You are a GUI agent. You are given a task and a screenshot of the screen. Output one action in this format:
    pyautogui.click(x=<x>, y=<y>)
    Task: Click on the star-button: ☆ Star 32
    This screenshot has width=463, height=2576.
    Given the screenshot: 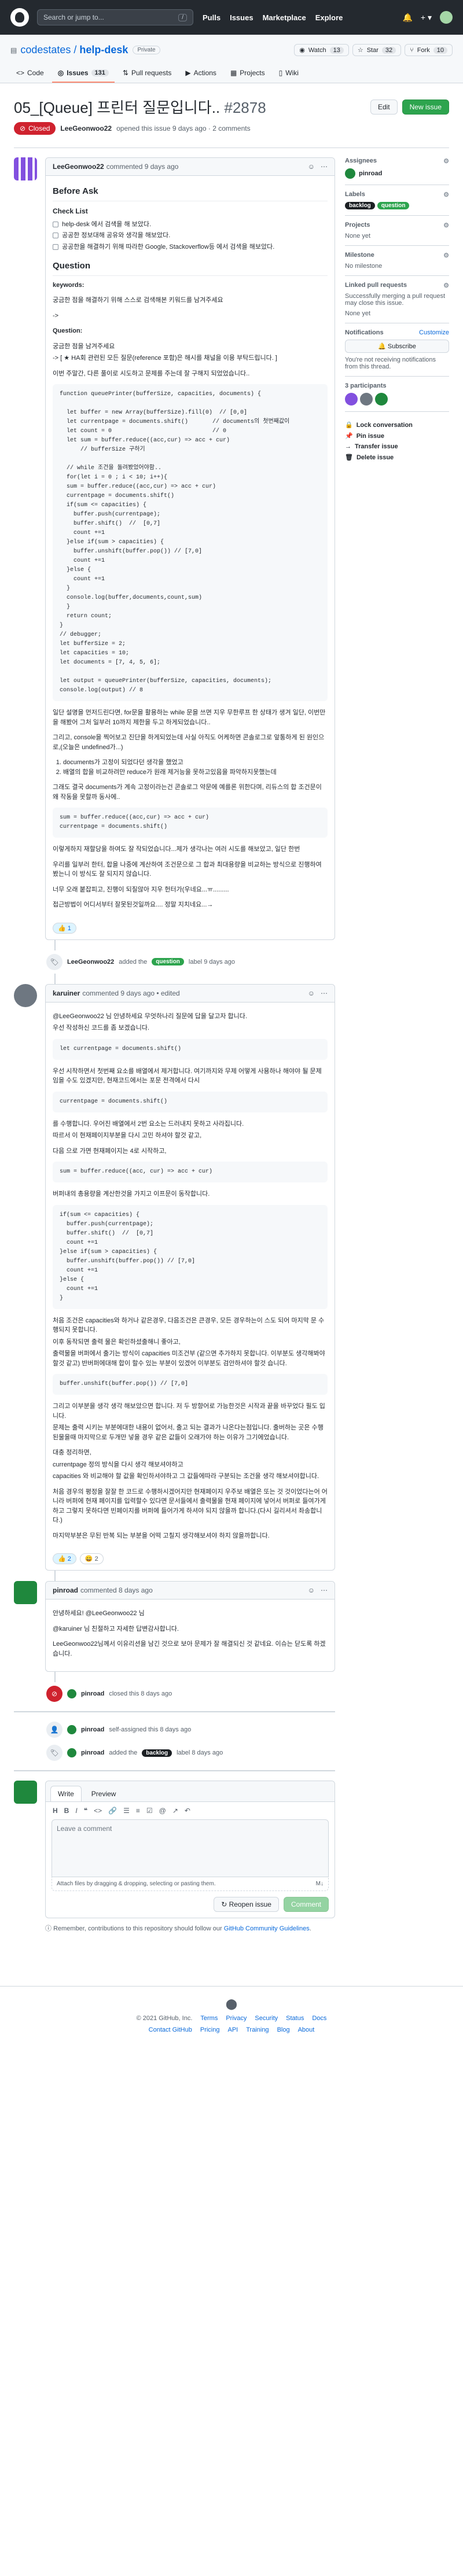 What is the action you would take?
    pyautogui.click(x=377, y=50)
    